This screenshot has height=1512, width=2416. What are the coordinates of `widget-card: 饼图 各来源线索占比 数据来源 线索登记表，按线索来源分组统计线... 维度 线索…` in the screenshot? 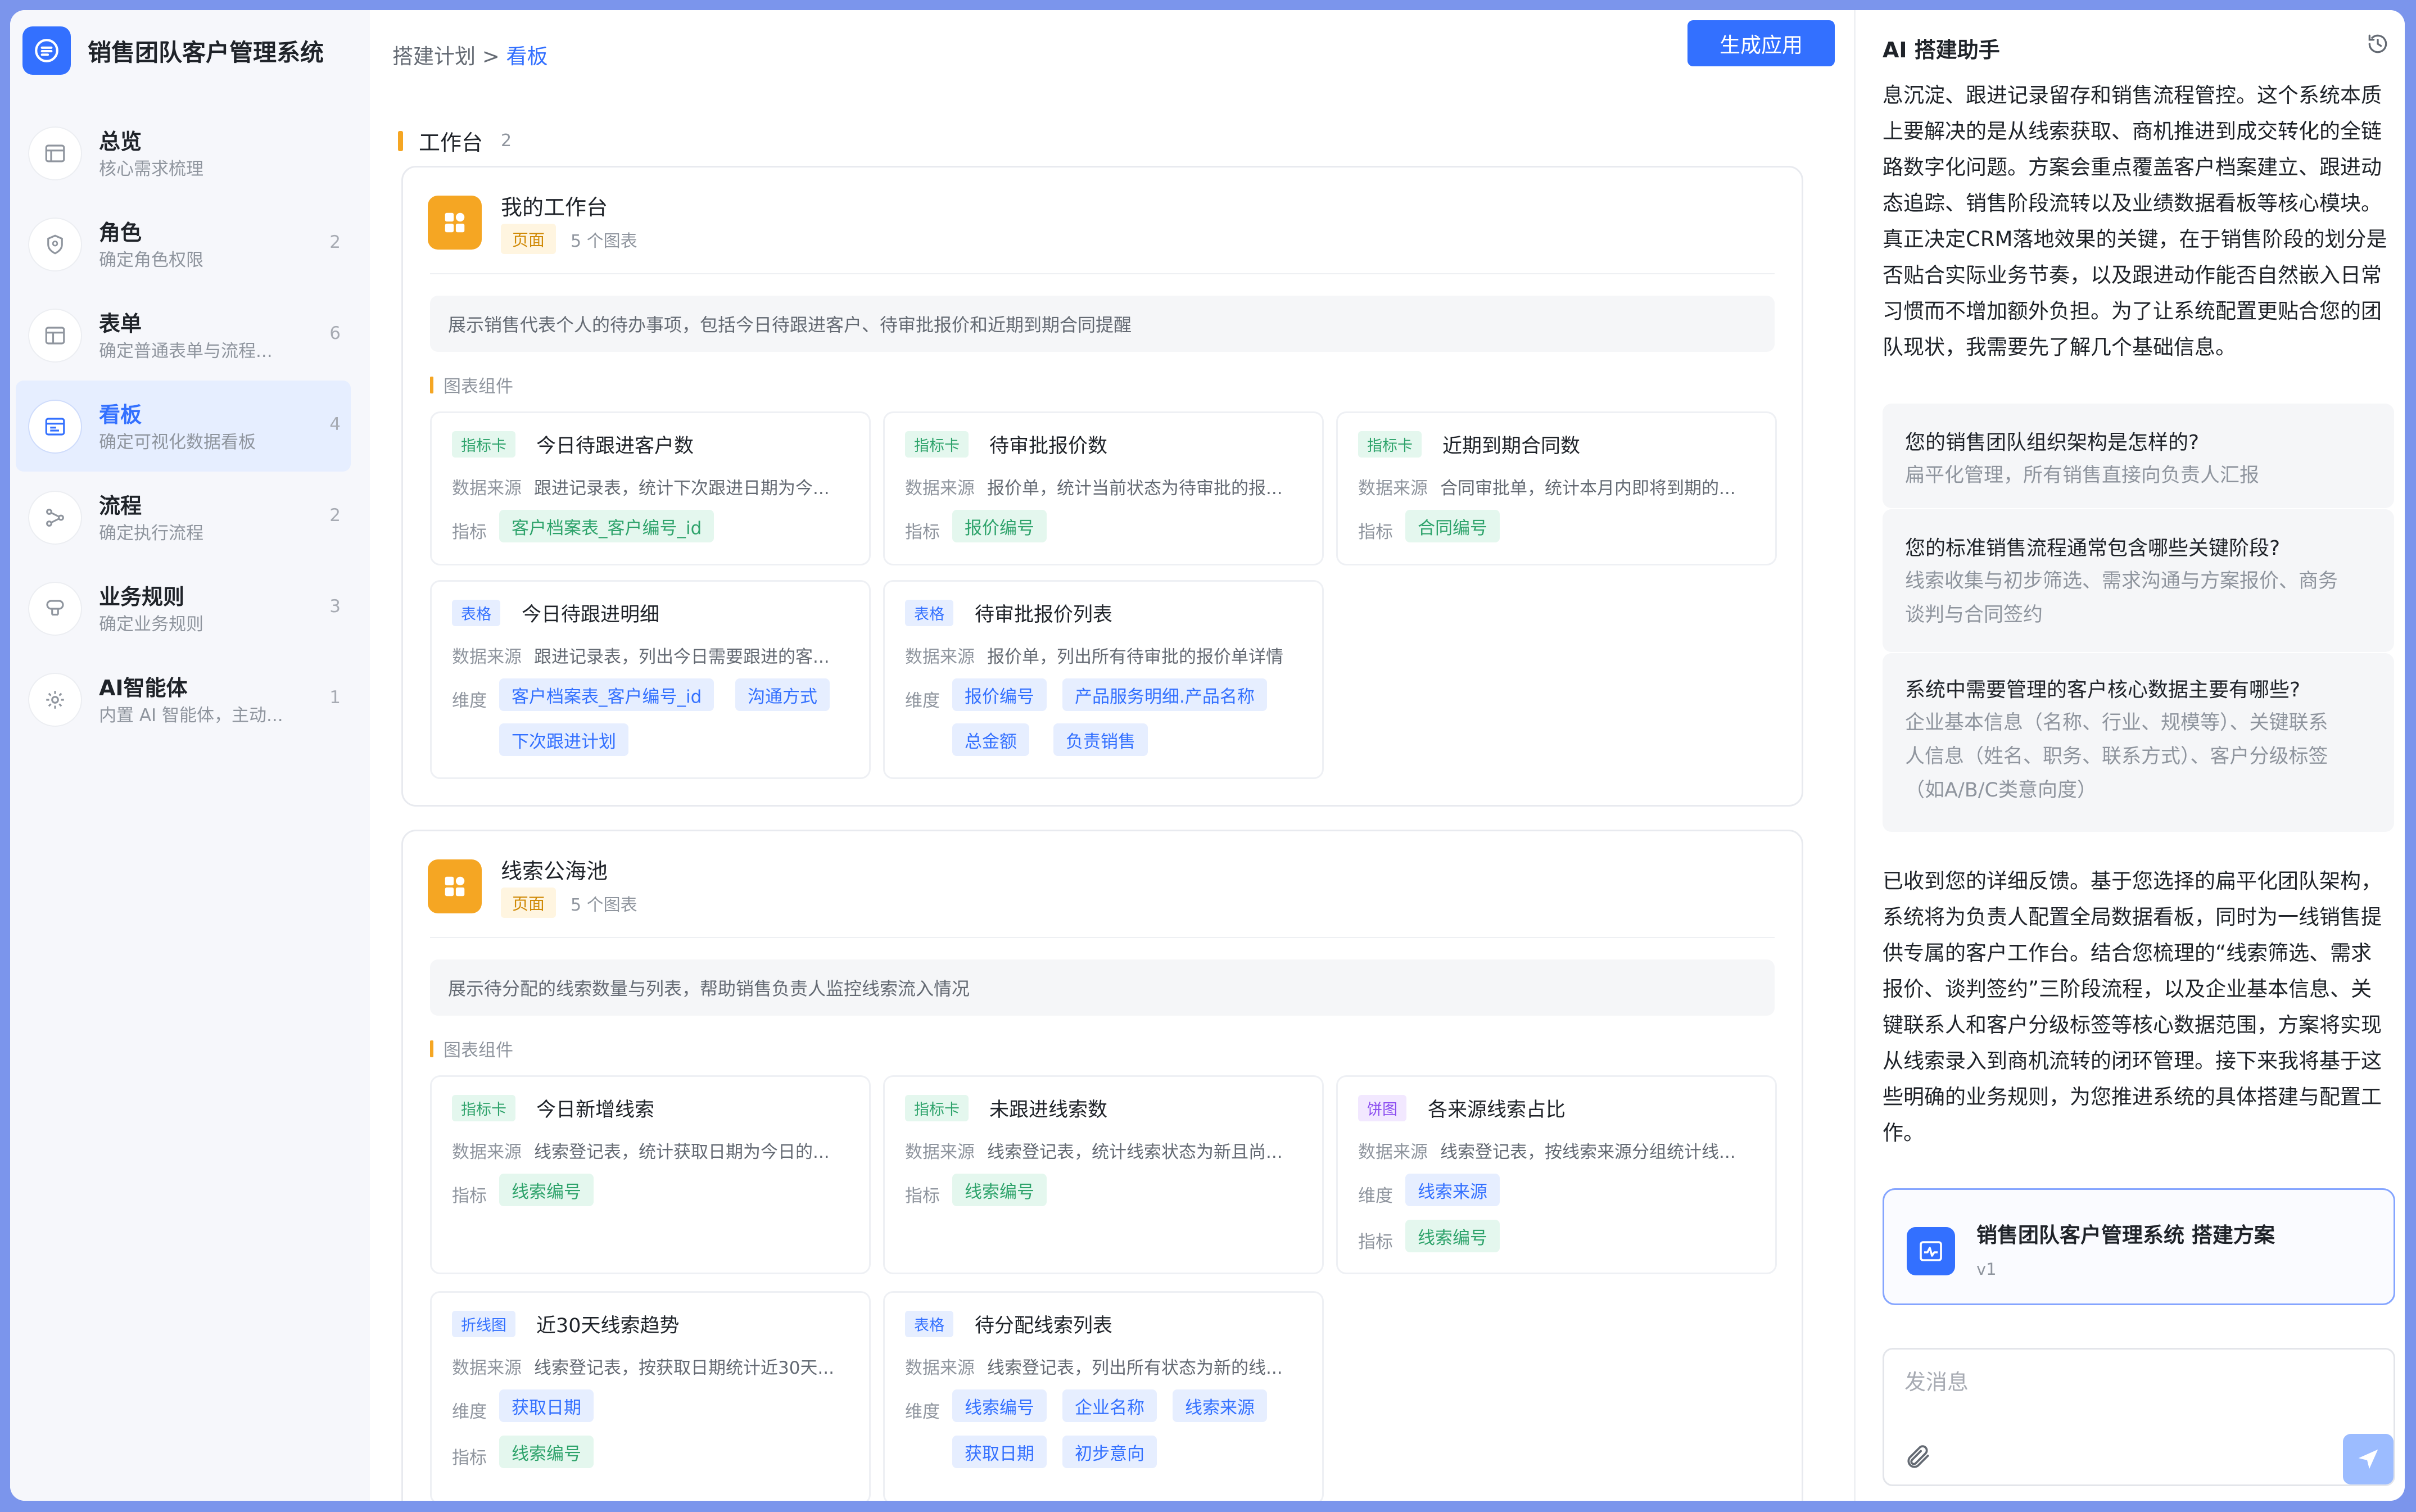 It's located at (1556, 1174).